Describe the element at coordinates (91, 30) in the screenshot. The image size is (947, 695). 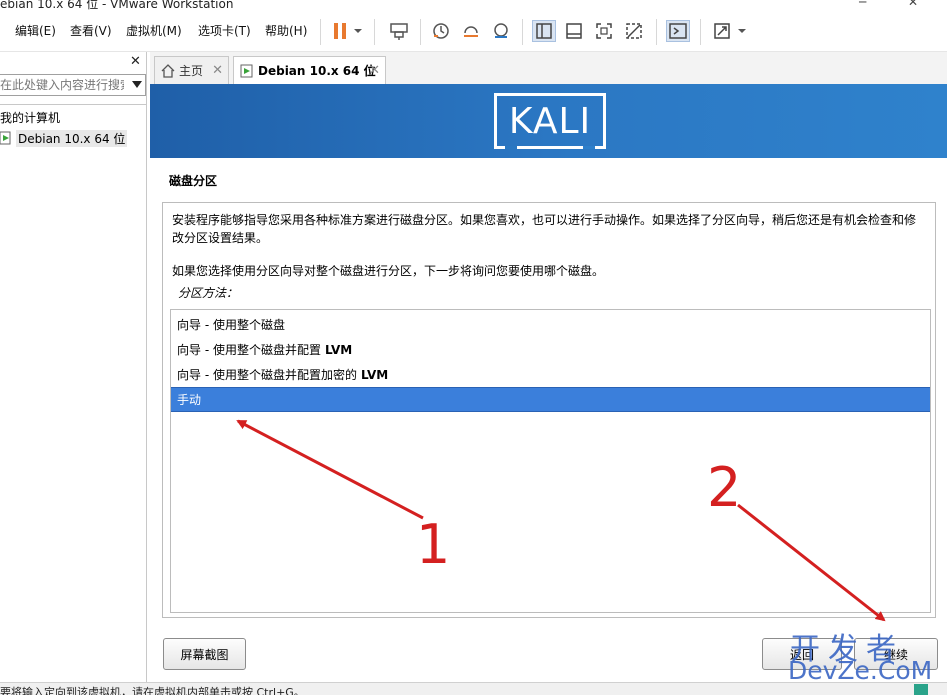
I see `menu-view: 查看(V)` at that location.